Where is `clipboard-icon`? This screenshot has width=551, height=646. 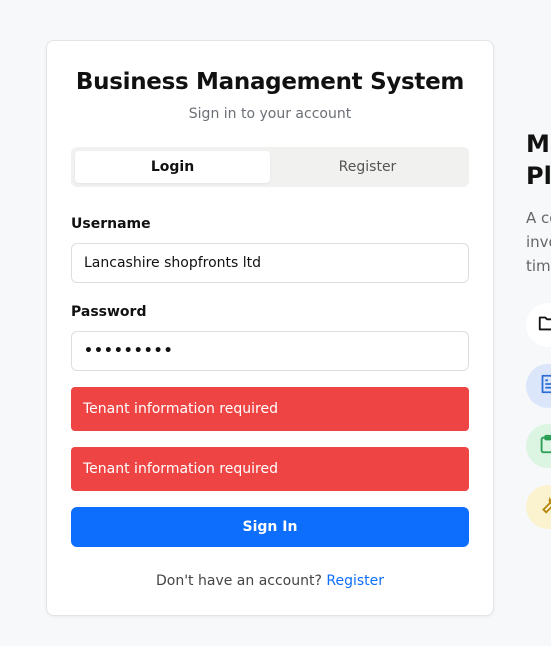 clipboard-icon is located at coordinates (544, 446).